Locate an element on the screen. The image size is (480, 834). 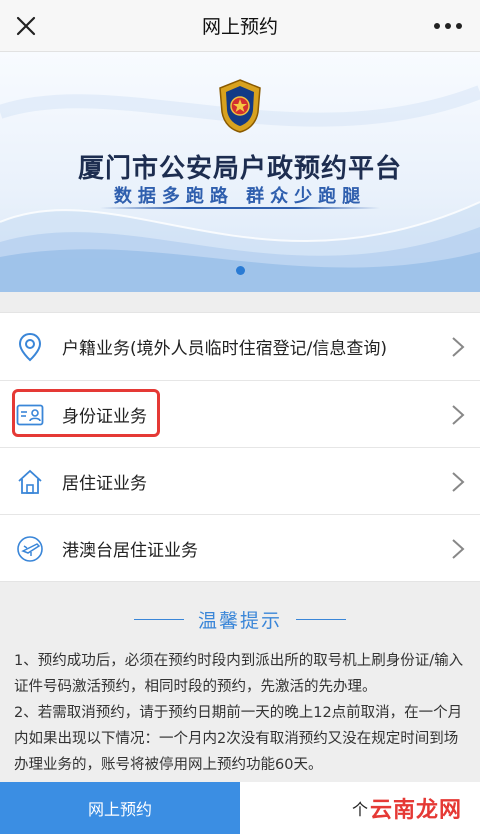
menu-item-label: 户籍业务(境外人员临时住宿登记/信息查询) is located at coordinates (224, 349).